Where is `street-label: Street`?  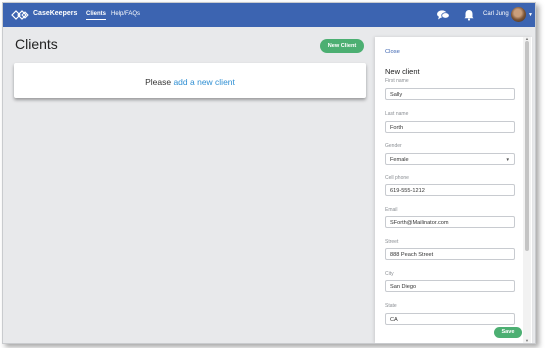
street-label: Street is located at coordinates (392, 242).